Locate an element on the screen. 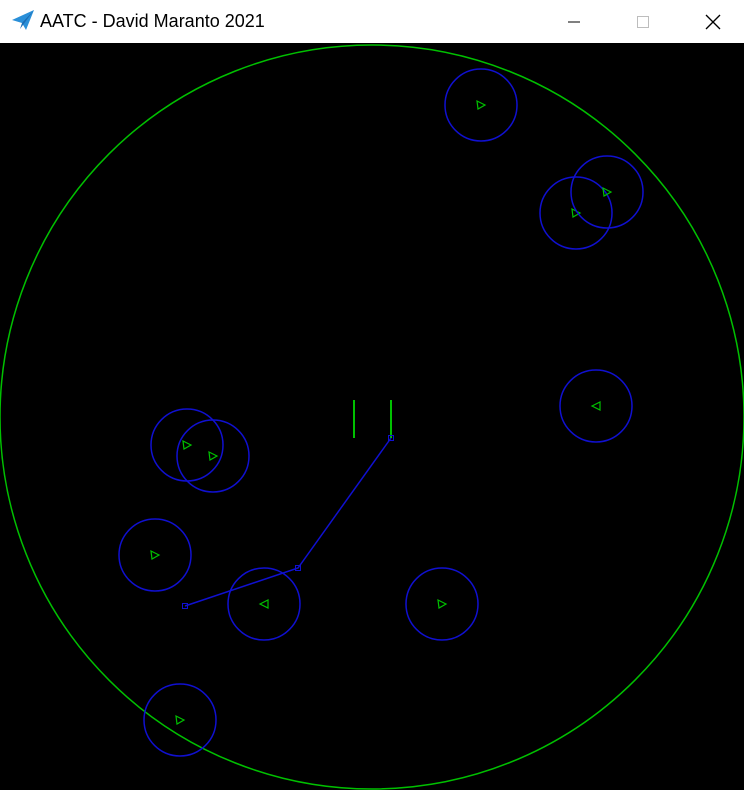 The height and width of the screenshot is (790, 744). close-icon is located at coordinates (713, 21).